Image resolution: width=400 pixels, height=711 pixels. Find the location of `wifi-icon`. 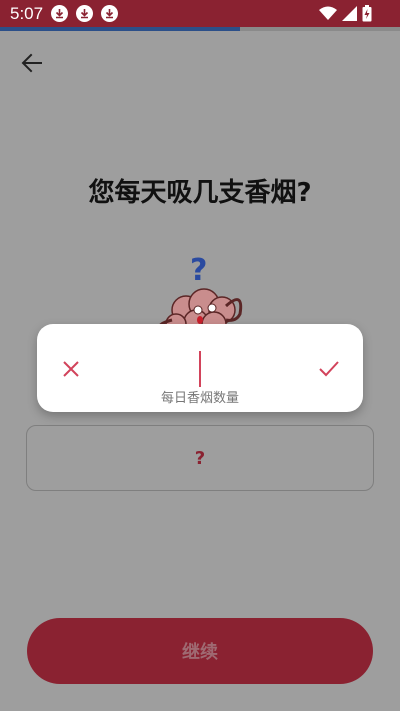

wifi-icon is located at coordinates (328, 13).